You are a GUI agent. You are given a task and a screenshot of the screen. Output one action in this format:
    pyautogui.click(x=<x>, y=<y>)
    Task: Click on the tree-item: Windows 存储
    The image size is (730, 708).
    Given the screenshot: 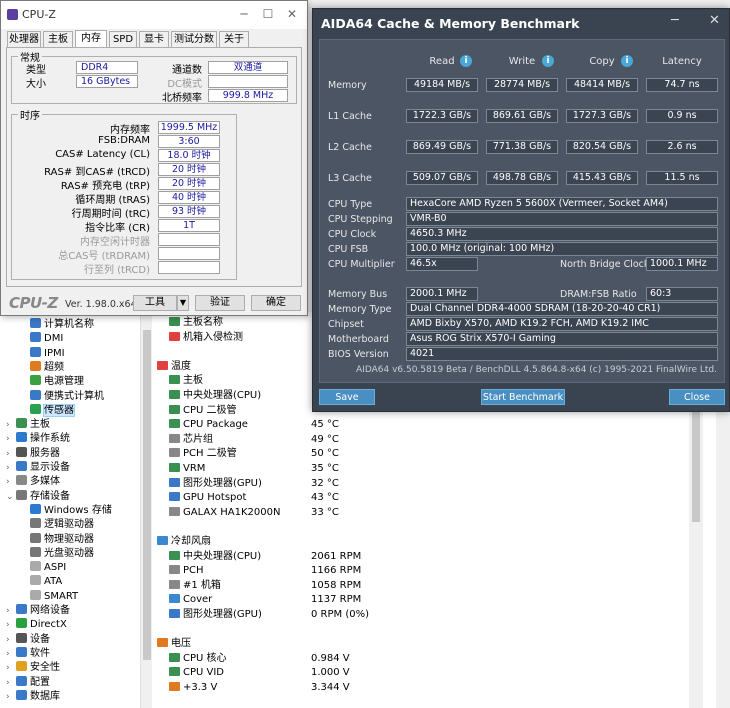 What is the action you would take?
    pyautogui.click(x=71, y=510)
    